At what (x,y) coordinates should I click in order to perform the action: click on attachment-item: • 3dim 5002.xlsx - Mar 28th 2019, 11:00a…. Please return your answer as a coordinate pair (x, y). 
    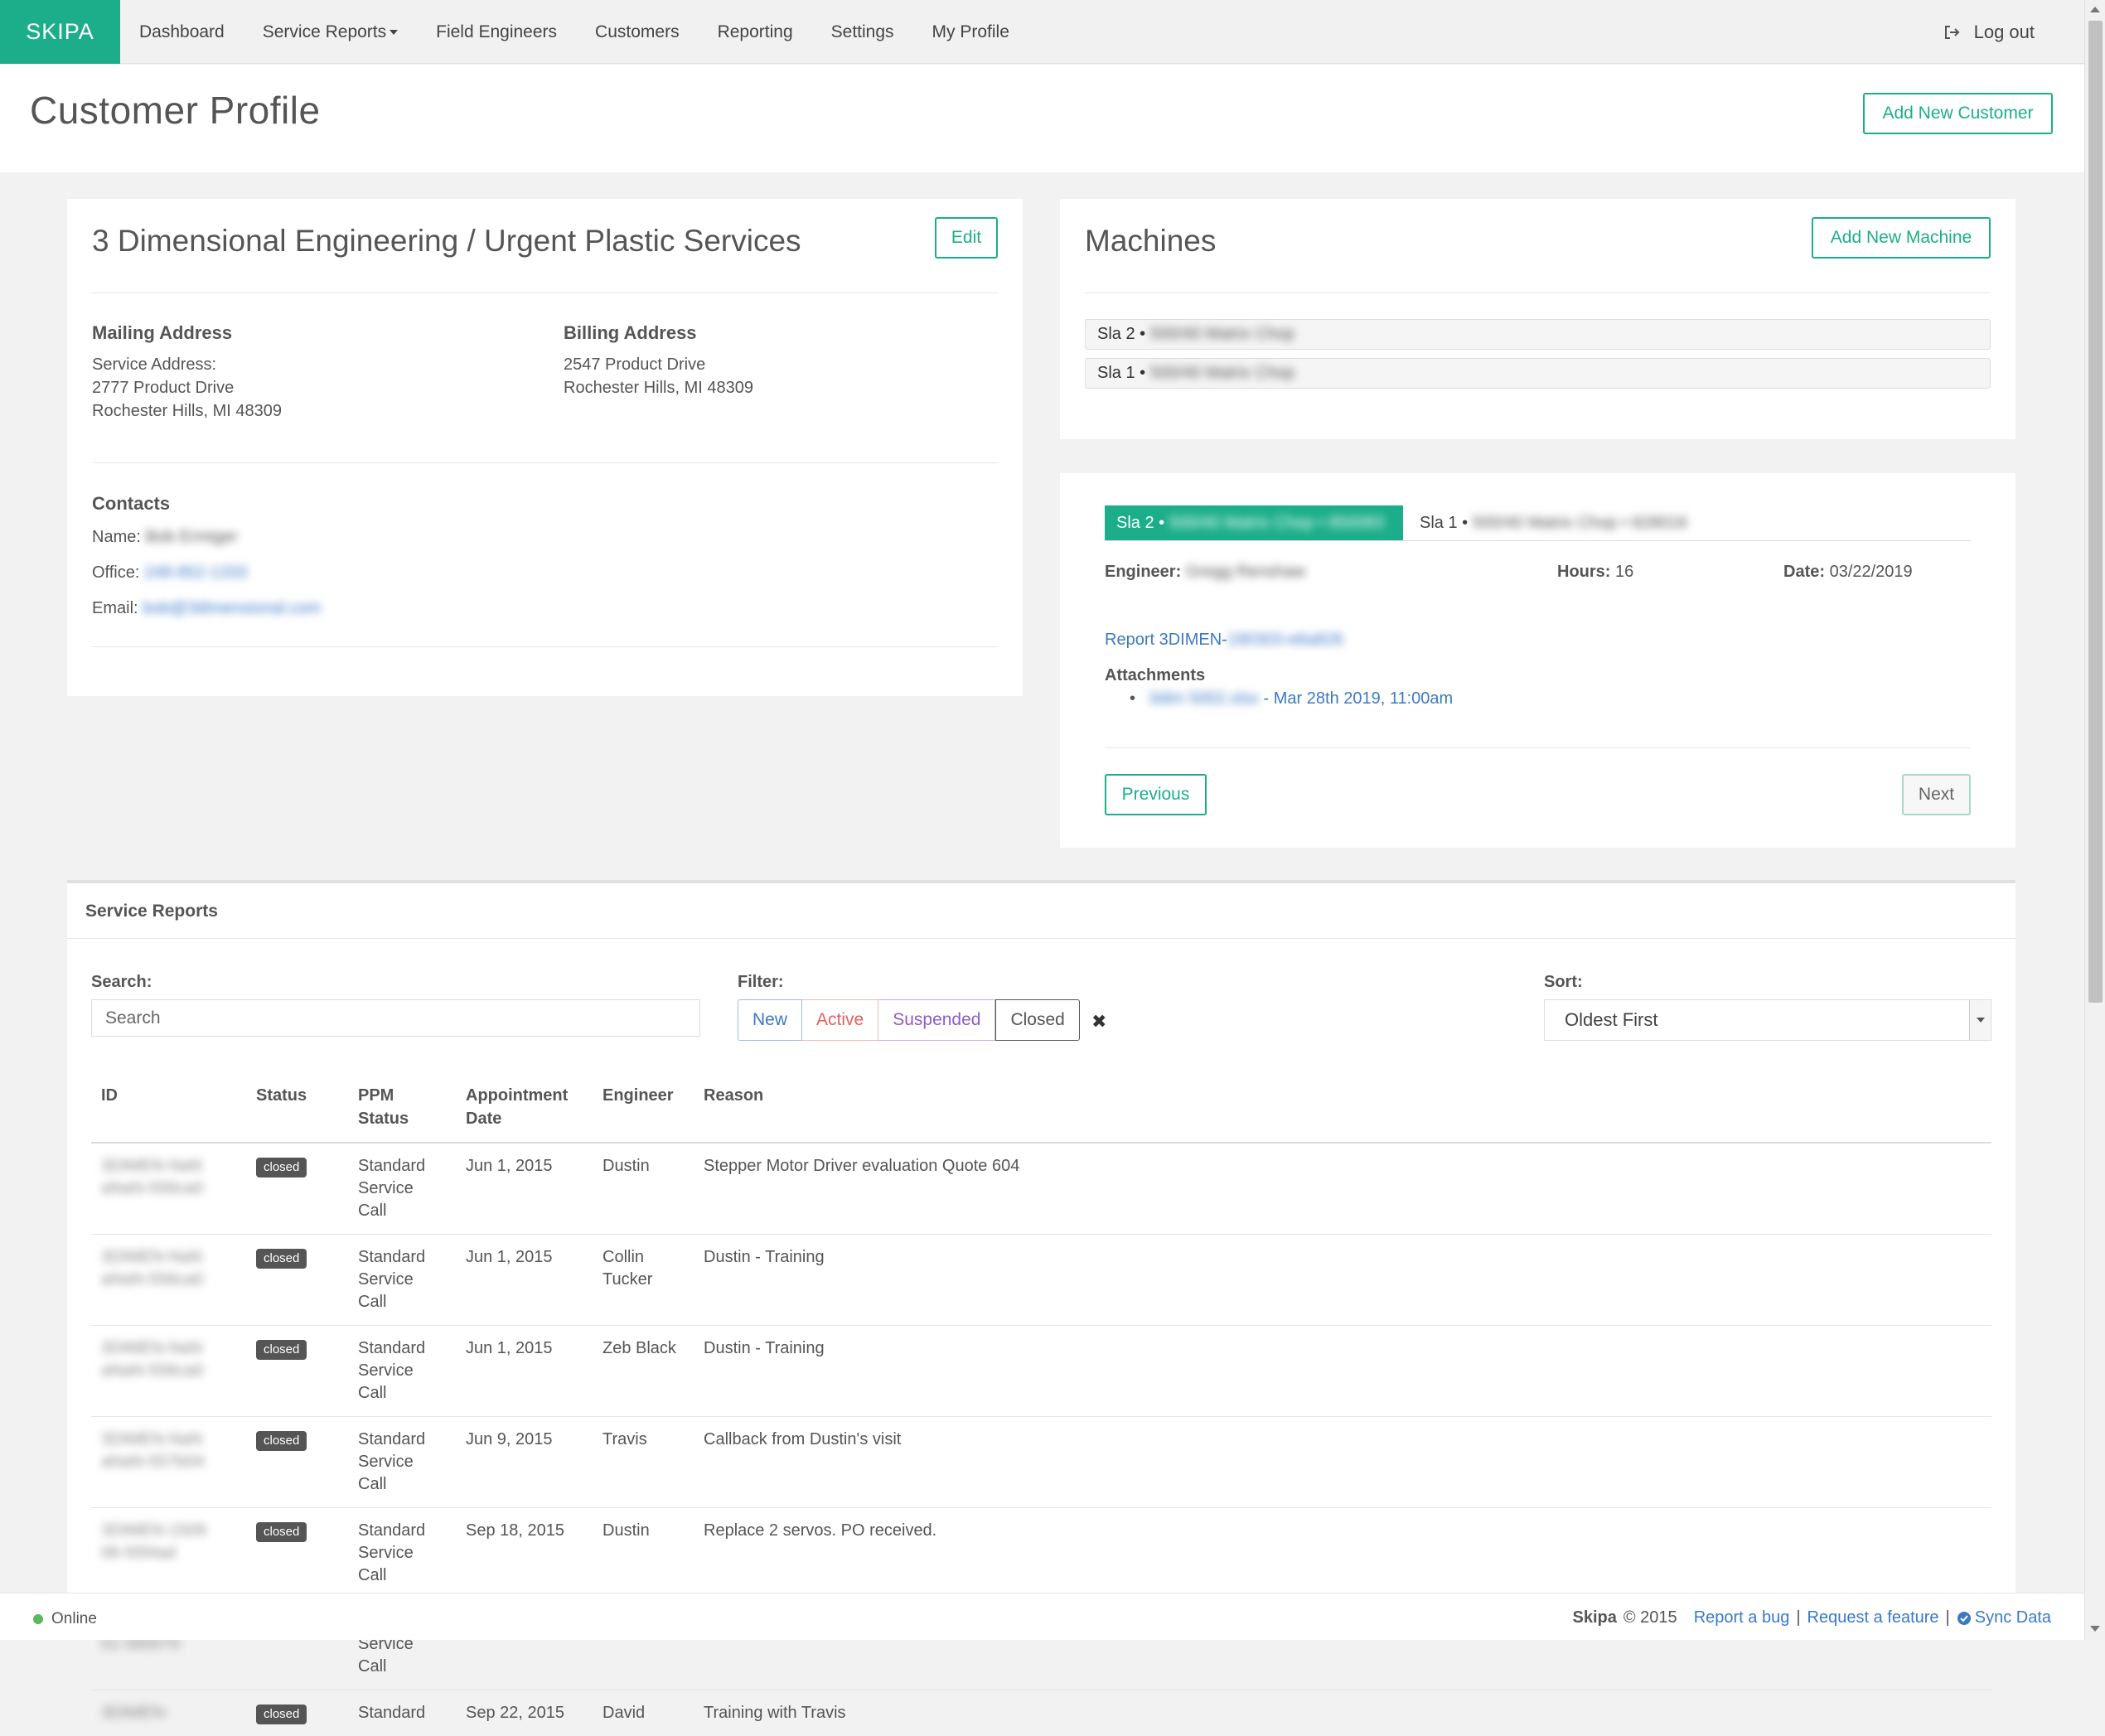
    Looking at the image, I should click on (1291, 698).